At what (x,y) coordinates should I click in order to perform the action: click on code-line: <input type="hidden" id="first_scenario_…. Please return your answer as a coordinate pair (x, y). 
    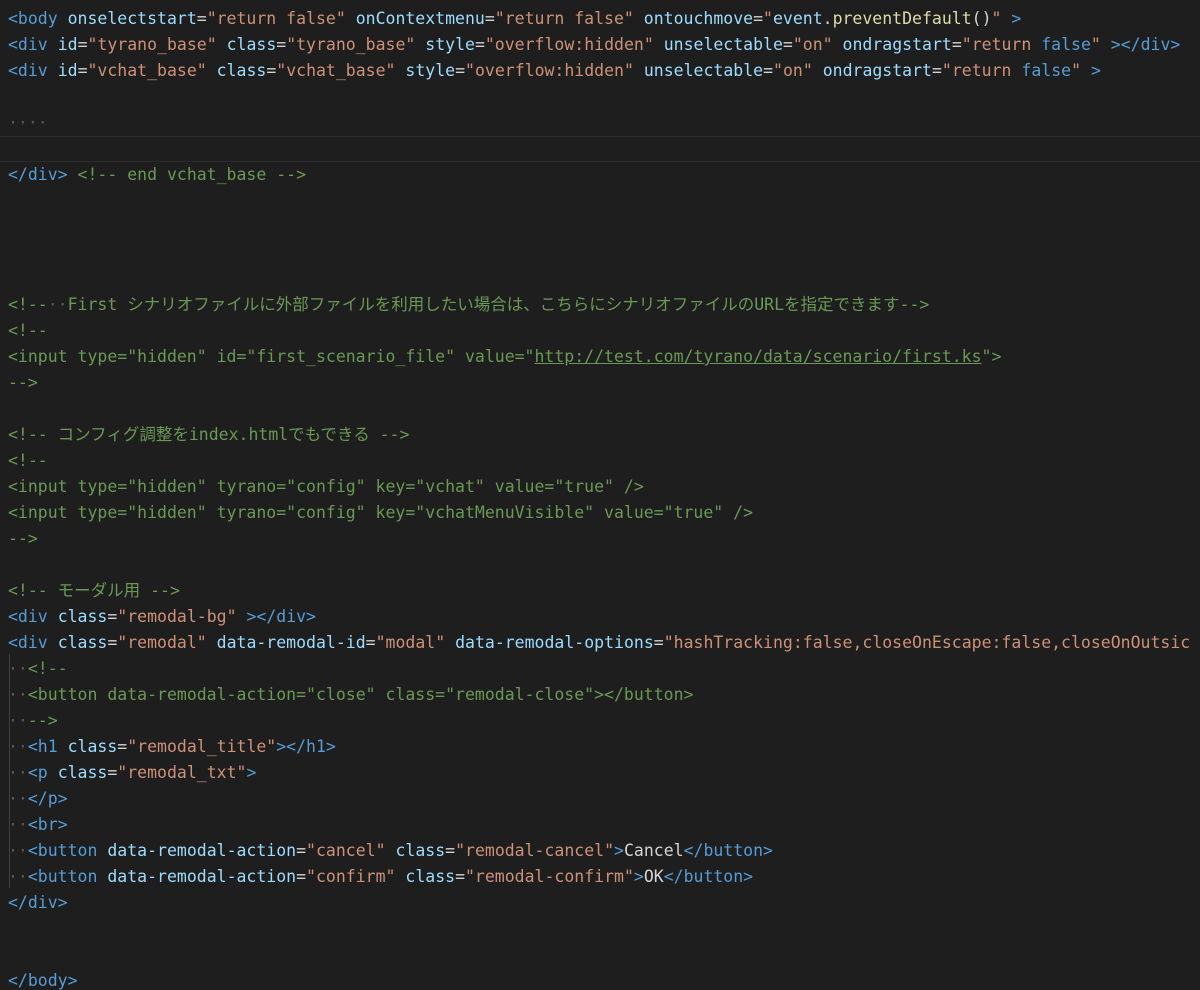
    Looking at the image, I should click on (600, 357).